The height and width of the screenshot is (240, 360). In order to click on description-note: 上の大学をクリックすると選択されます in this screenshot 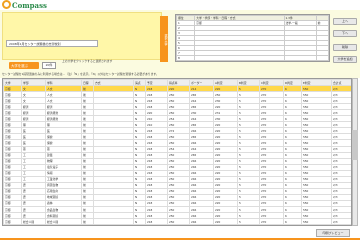, I will do `click(87, 61)`.